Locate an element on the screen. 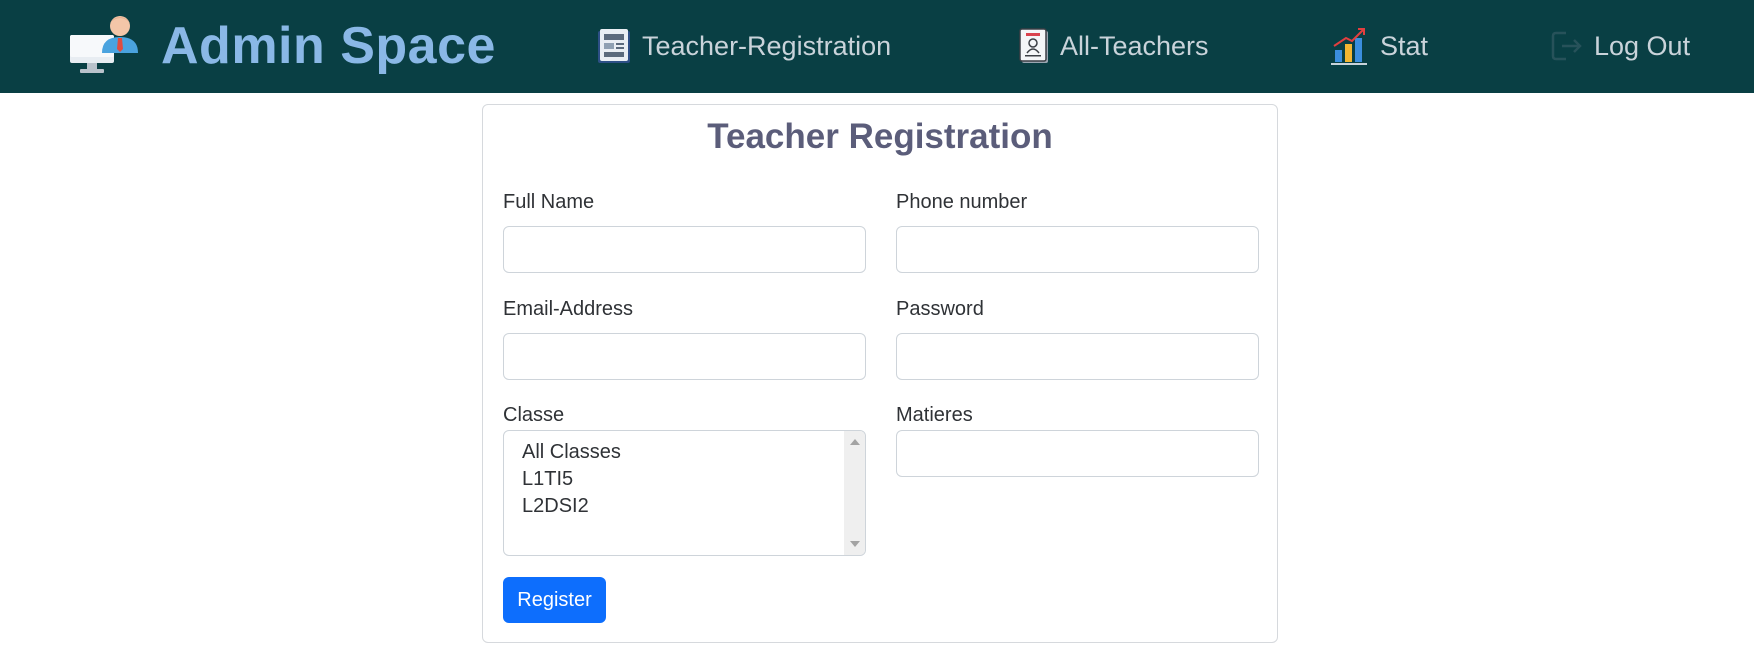 This screenshot has width=1754, height=660. classe-option: All Classes is located at coordinates (571, 452).